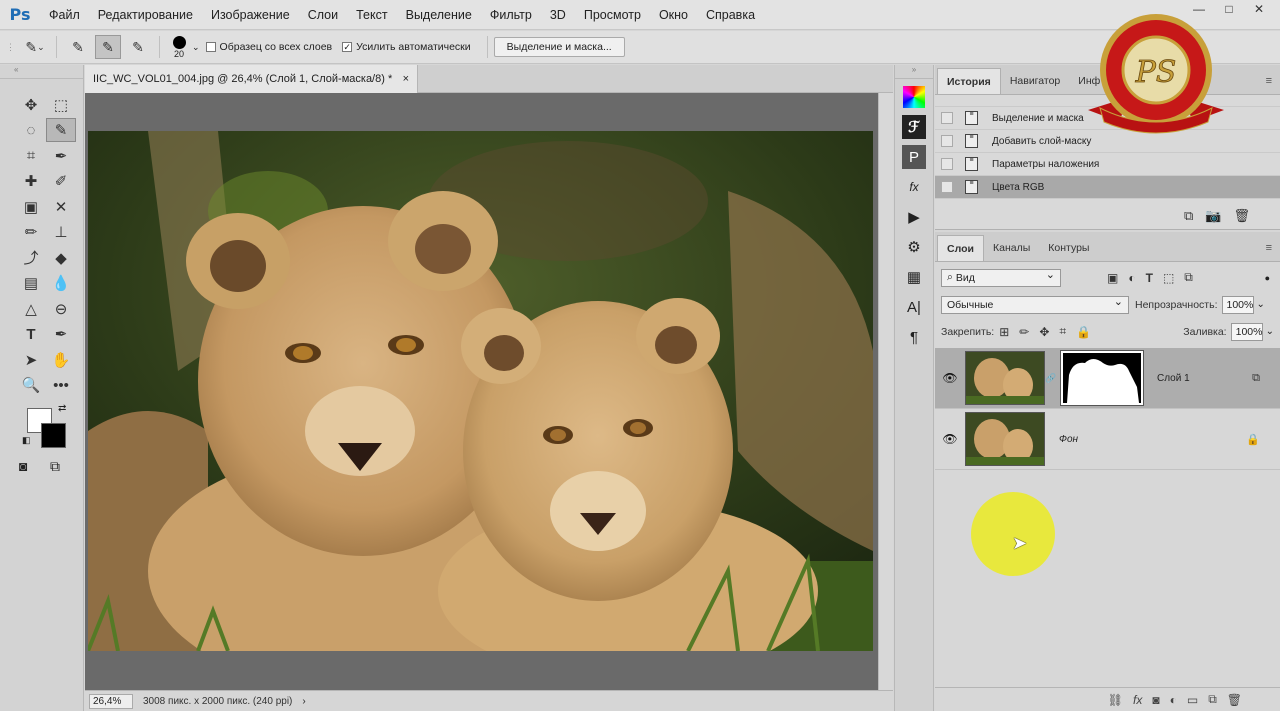 The height and width of the screenshot is (711, 1280). What do you see at coordinates (61, 360) in the screenshot?
I see `hand-tool-icon: ✋` at bounding box center [61, 360].